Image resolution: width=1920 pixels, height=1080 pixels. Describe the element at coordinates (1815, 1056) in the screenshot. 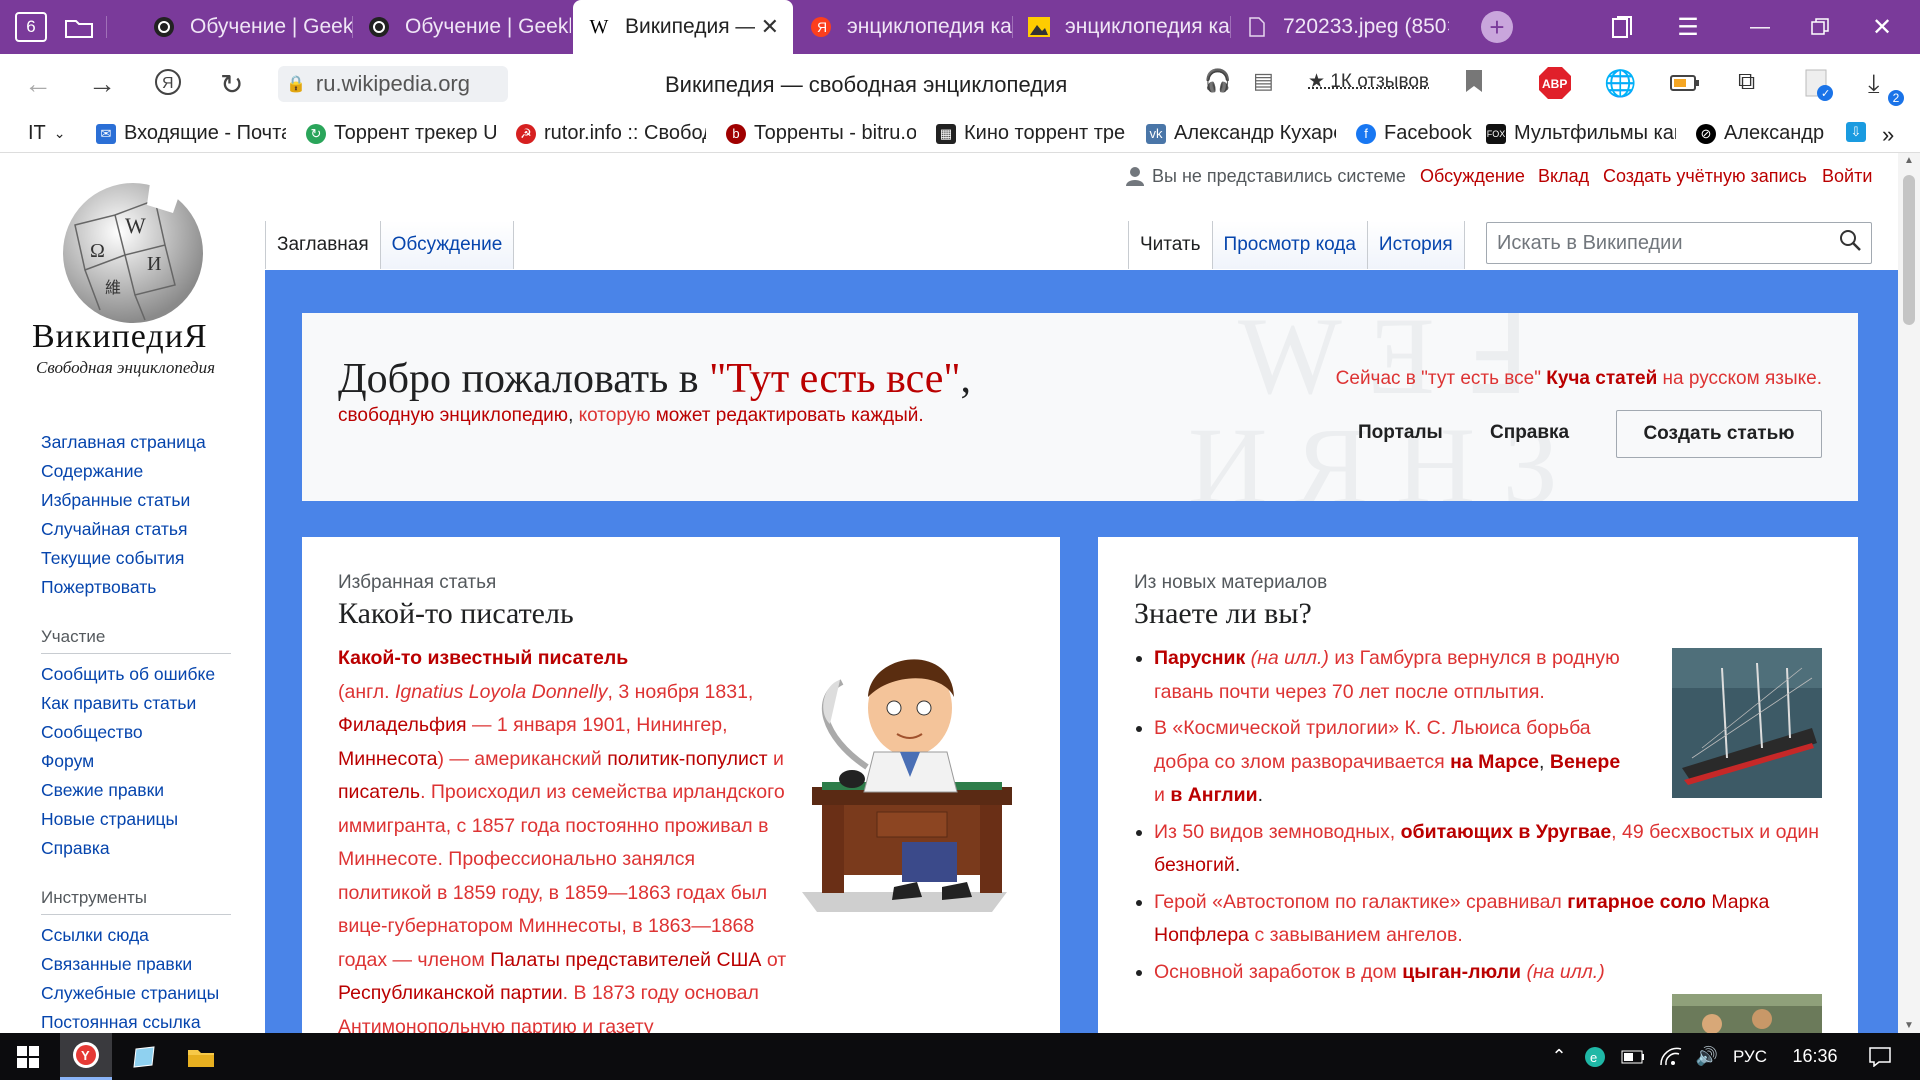

I see `clock: 16:36` at that location.